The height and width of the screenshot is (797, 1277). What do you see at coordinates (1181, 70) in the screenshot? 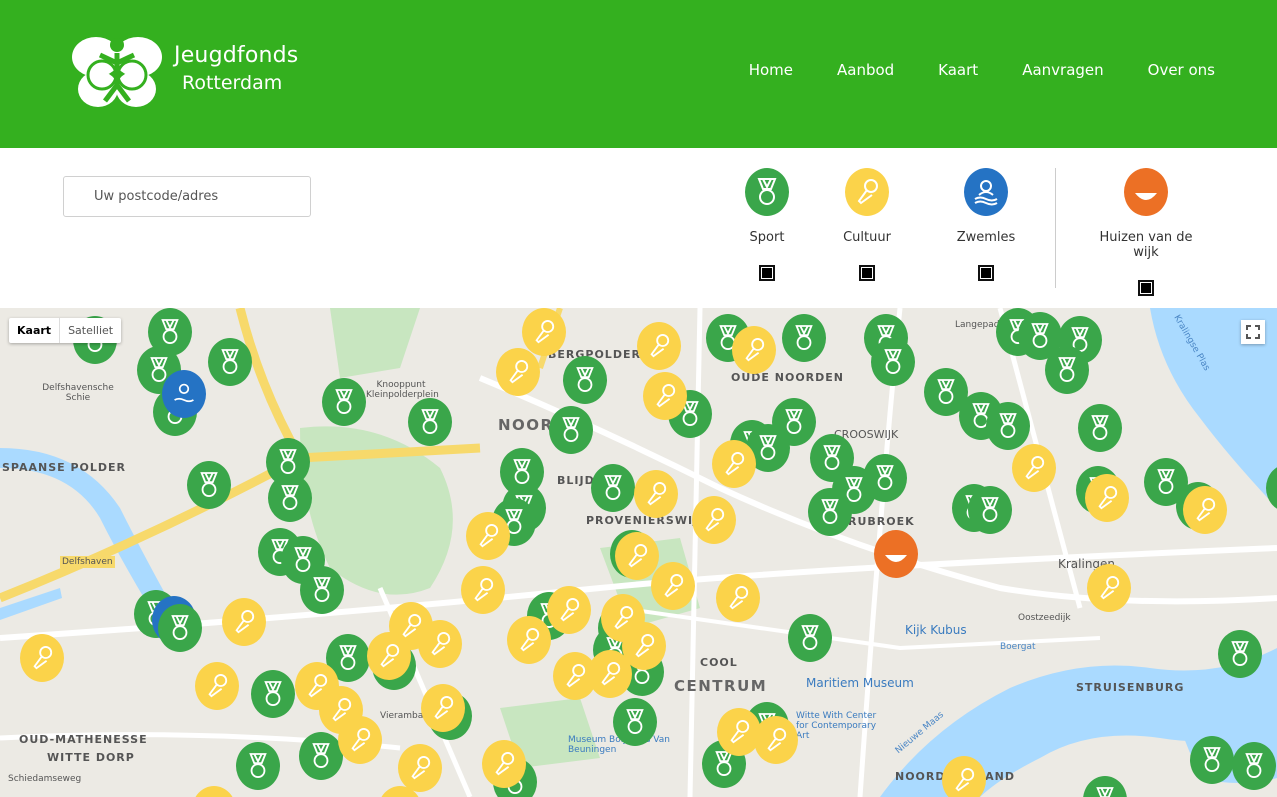
I see `nav-over-ons: Over ons` at bounding box center [1181, 70].